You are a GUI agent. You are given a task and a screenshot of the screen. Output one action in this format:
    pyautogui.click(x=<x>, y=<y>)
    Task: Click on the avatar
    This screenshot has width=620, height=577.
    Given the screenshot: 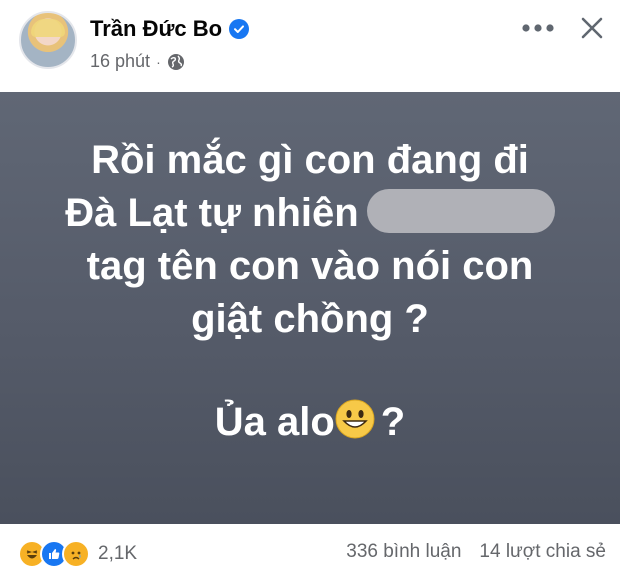 What is the action you would take?
    pyautogui.click(x=48, y=40)
    